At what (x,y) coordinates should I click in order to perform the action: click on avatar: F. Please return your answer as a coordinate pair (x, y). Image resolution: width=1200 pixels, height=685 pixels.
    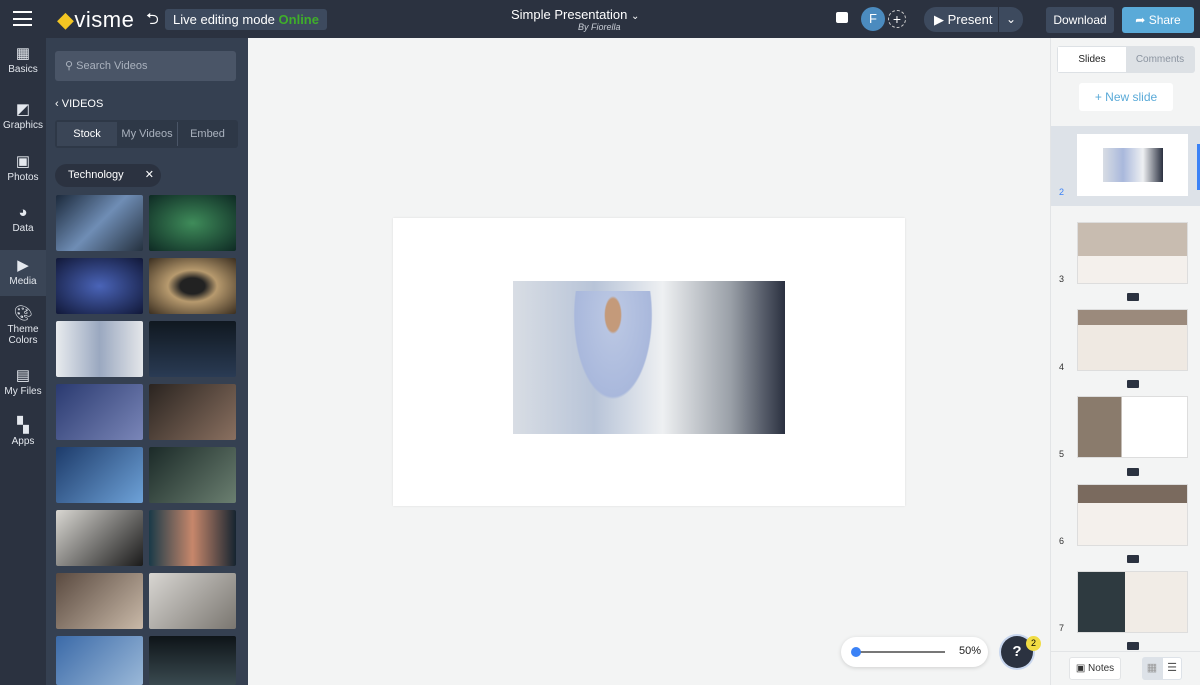
    Looking at the image, I should click on (873, 19).